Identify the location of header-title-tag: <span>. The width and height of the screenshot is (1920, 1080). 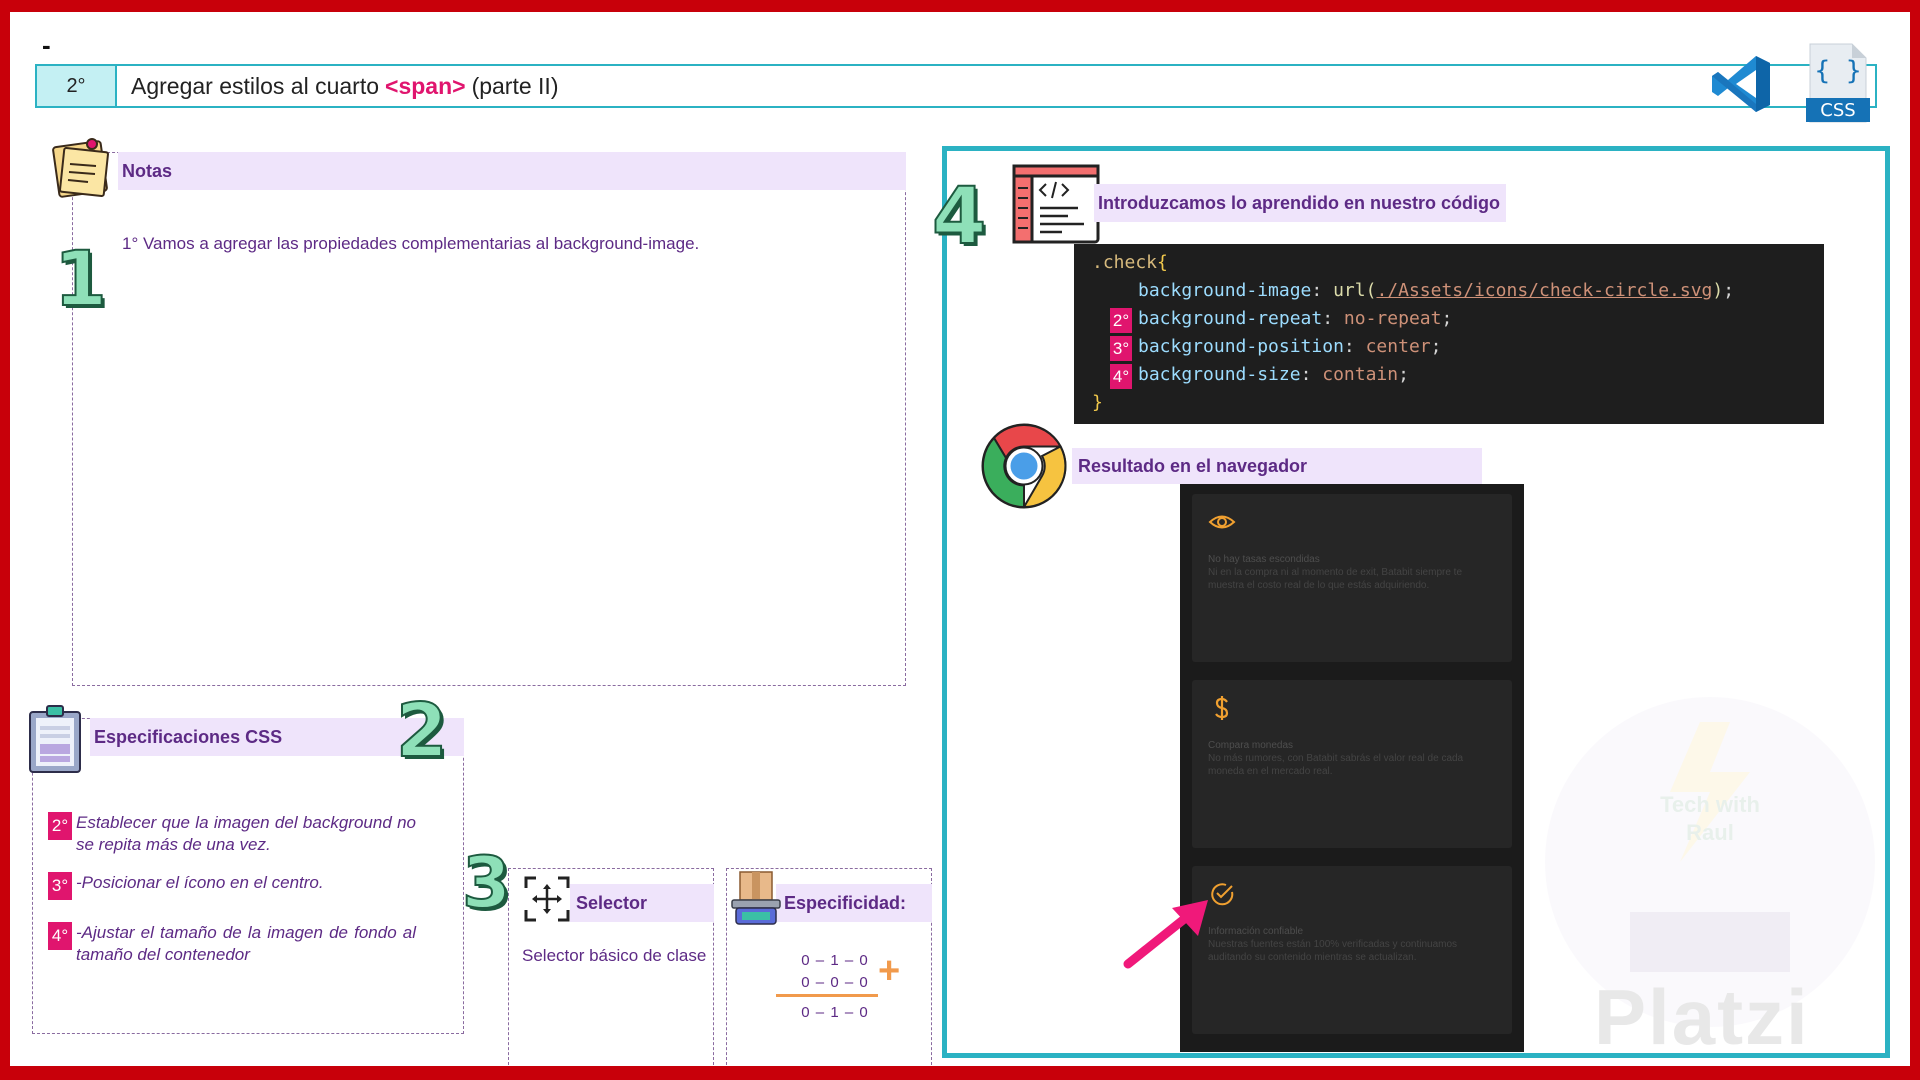
(425, 85).